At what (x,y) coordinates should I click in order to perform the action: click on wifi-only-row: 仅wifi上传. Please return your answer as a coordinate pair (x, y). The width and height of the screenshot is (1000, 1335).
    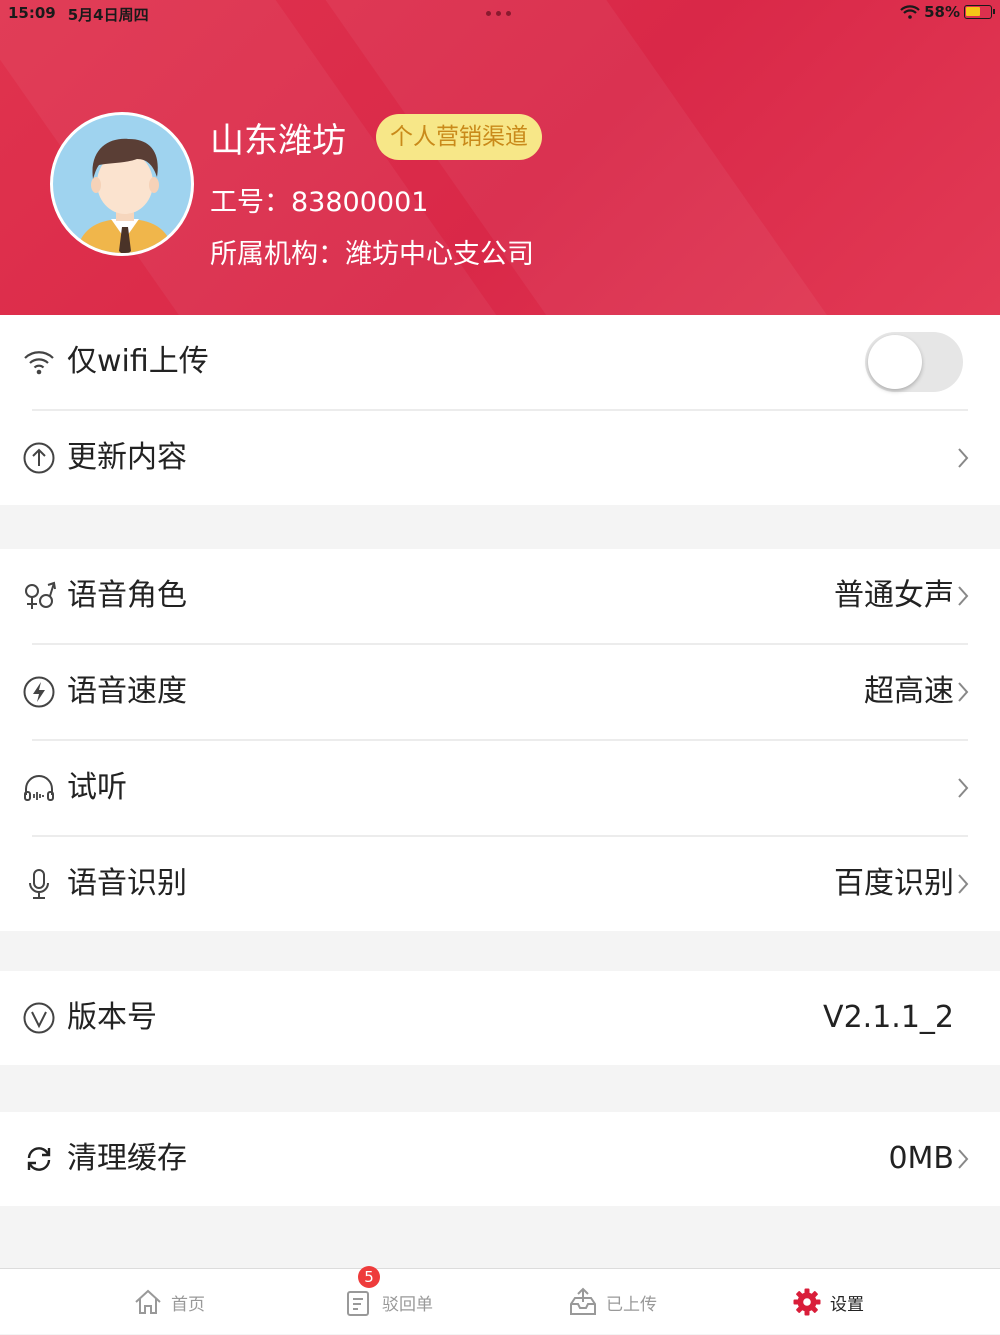
    Looking at the image, I should click on (500, 362).